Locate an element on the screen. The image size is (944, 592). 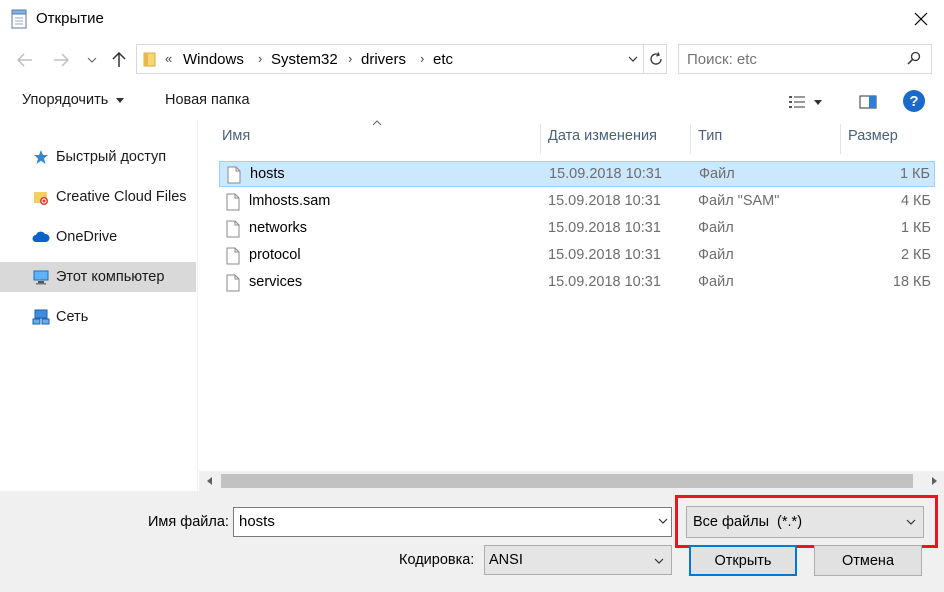
nav-item-network: Сеть is located at coordinates (98, 317).